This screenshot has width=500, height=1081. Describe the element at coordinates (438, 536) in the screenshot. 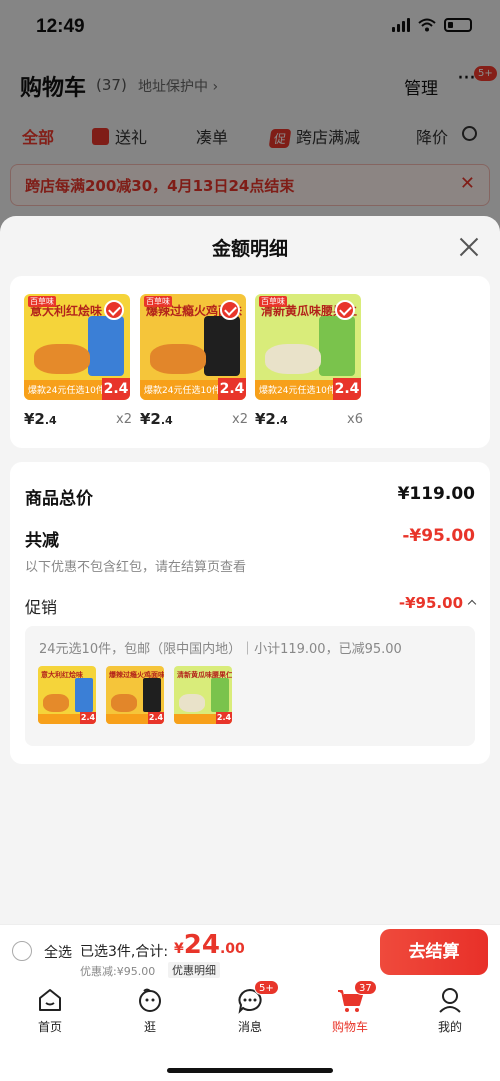

I see `total-reduce-value: -¥95.00` at that location.